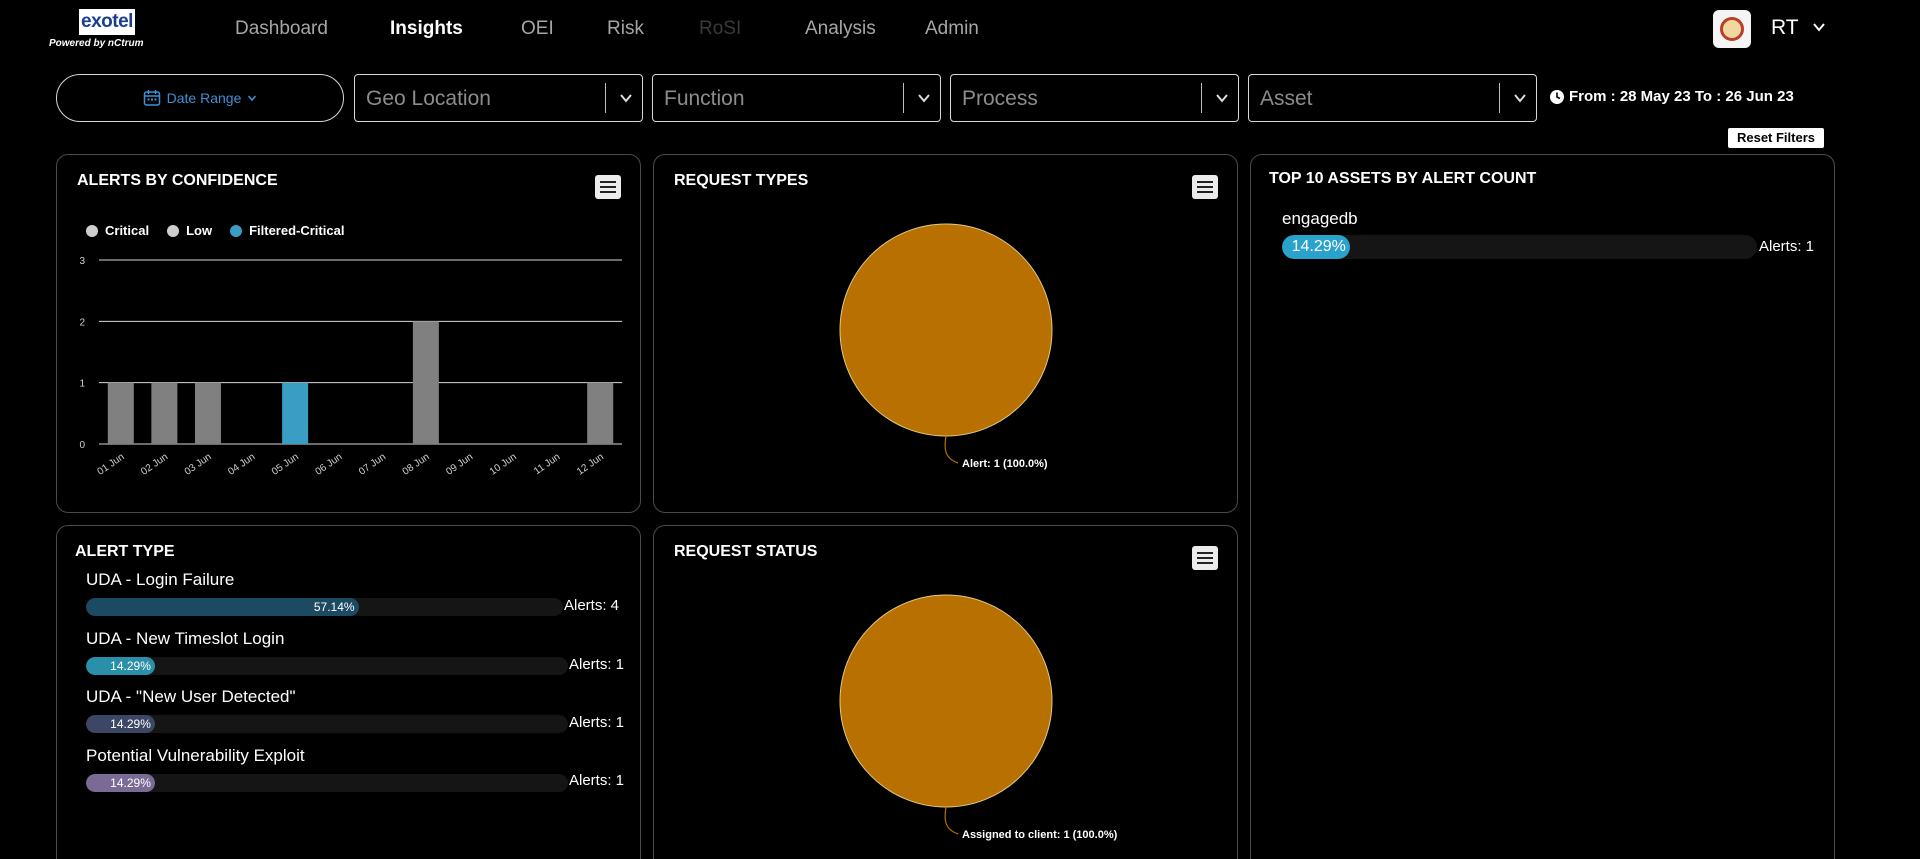  I want to click on alert-type-count: Alerts: 4, so click(592, 605).